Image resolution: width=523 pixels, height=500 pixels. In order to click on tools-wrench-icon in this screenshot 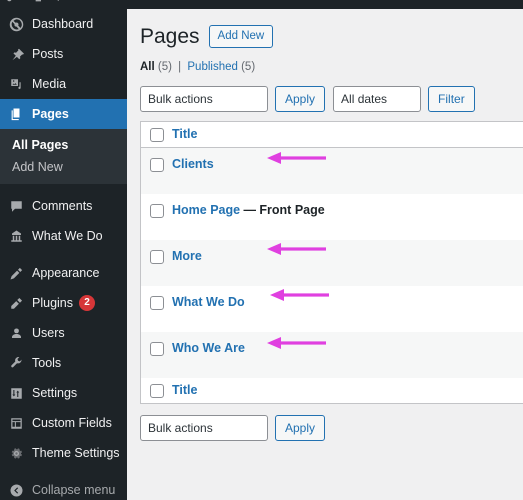, I will do `click(19, 363)`.